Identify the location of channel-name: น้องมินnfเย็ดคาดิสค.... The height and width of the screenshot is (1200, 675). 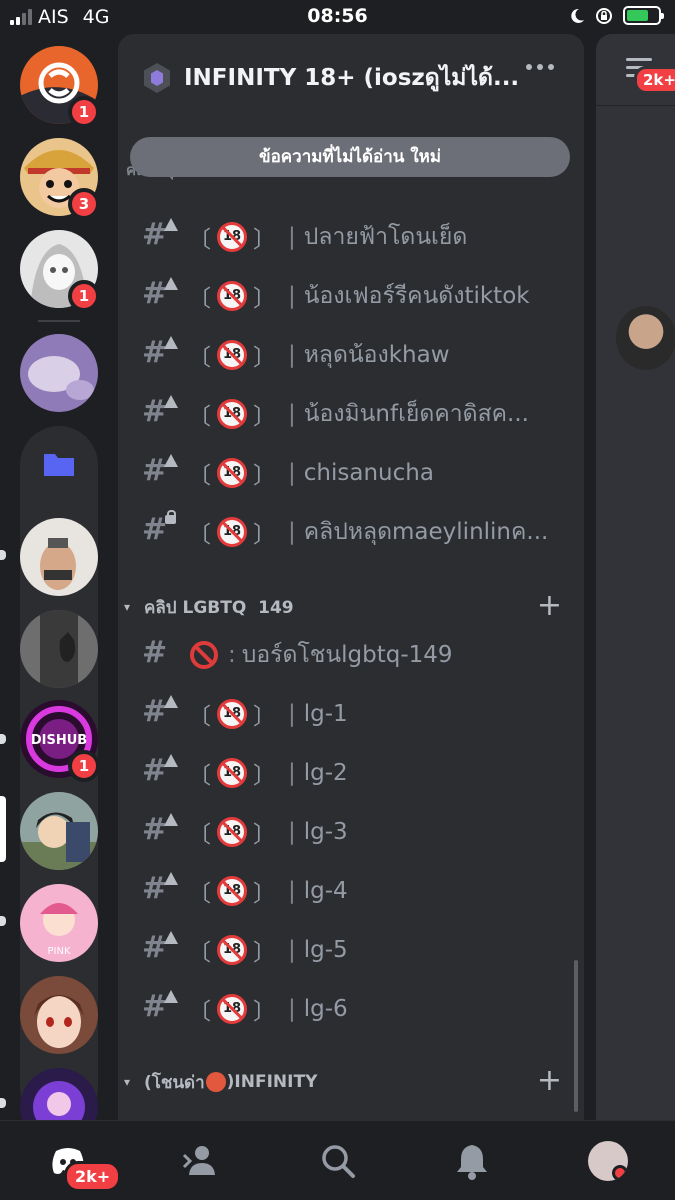
(416, 414).